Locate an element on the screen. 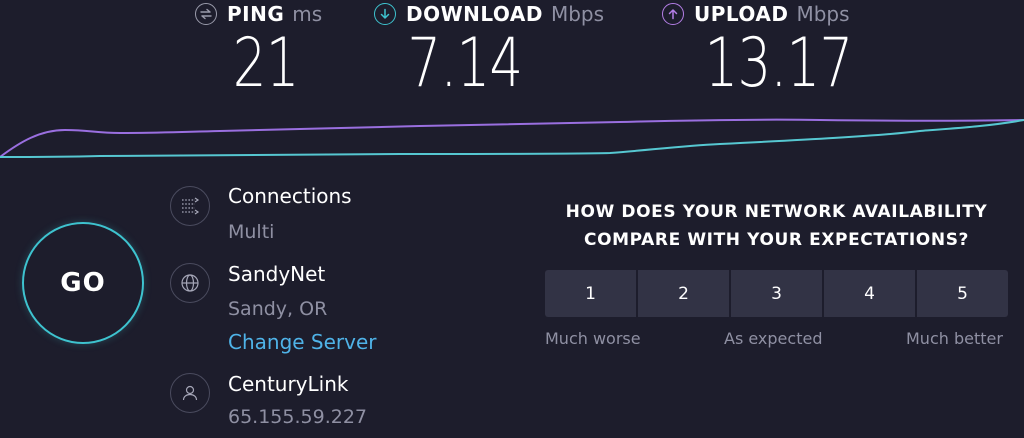  provider-ip: 65.155.59.227 is located at coordinates (298, 417).